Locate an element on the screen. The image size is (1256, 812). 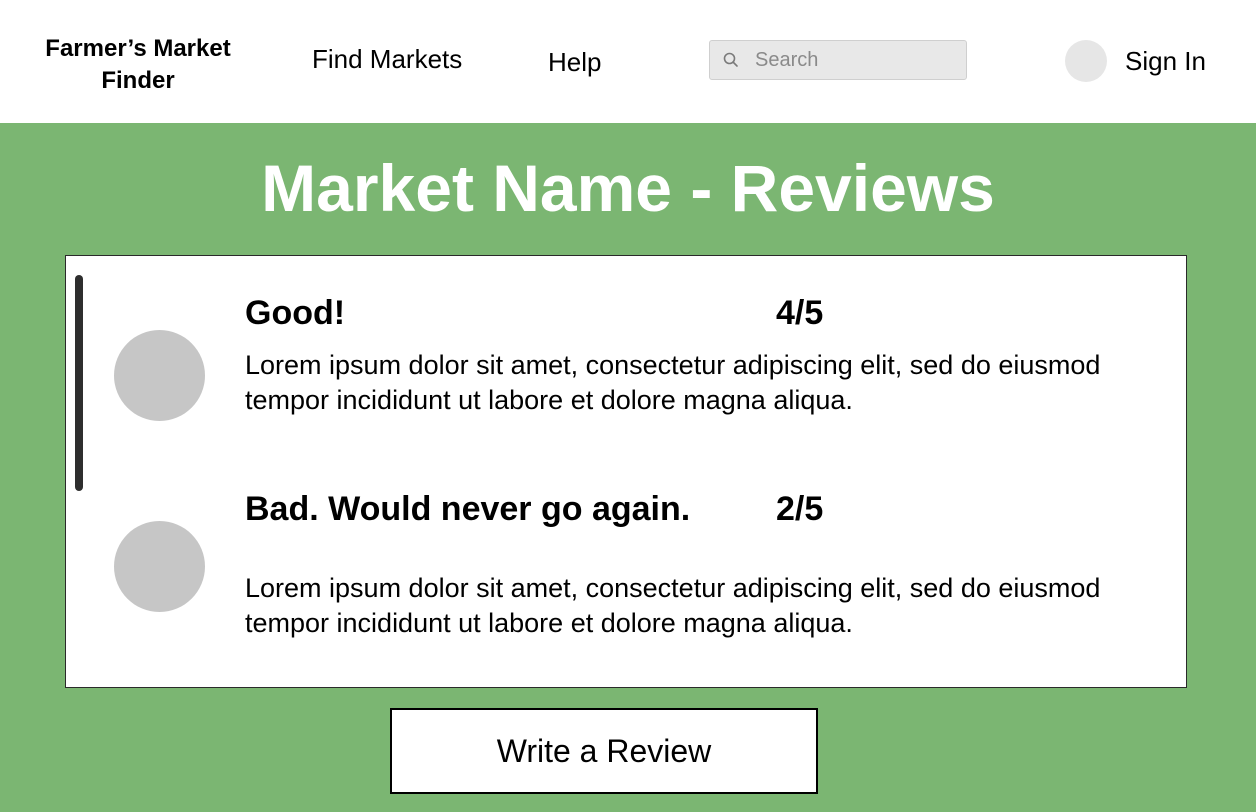
write-review-button: Write a Review is located at coordinates (604, 751).